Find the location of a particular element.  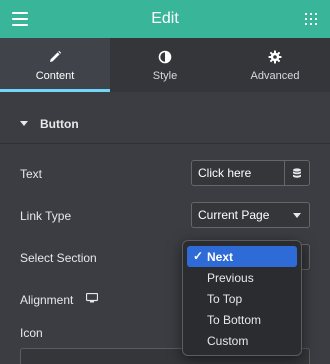

section-dropdown-menu: ✓ Next Previous To Top To Bottom Custom is located at coordinates (242, 298).